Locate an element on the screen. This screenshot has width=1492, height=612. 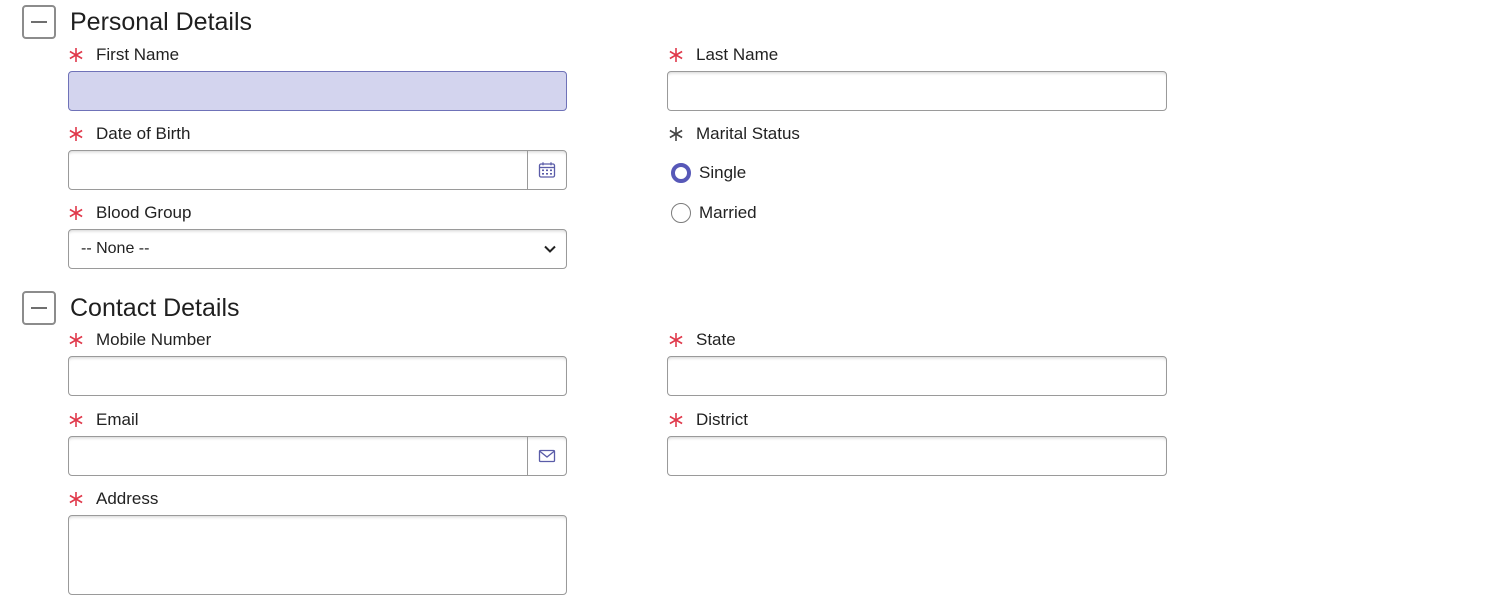
dob-field is located at coordinates (317, 170).